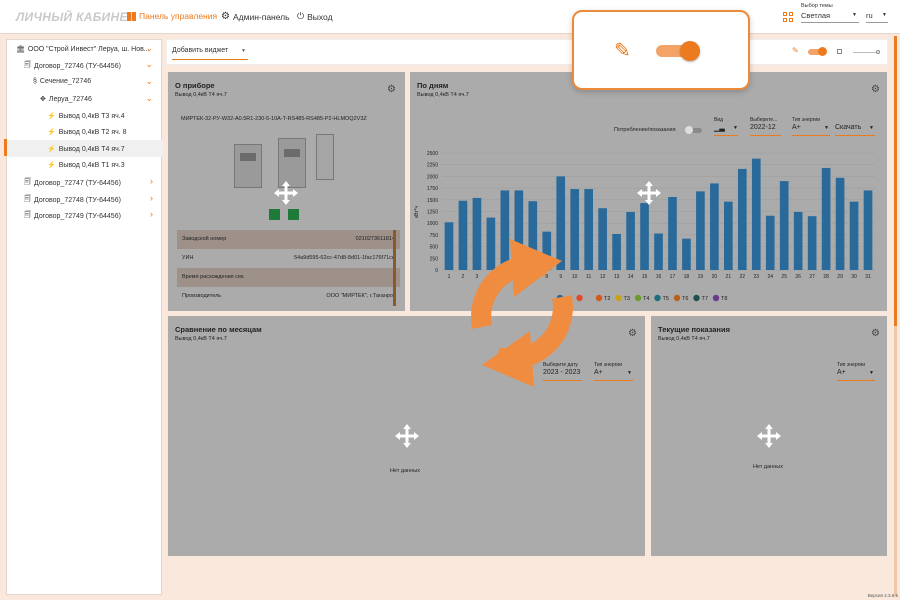 This screenshot has height=600, width=900. What do you see at coordinates (72, 183) in the screenshot?
I see `tree-item-contract-72747: 🗐 Договор_72747 (ТУ-64456)` at bounding box center [72, 183].